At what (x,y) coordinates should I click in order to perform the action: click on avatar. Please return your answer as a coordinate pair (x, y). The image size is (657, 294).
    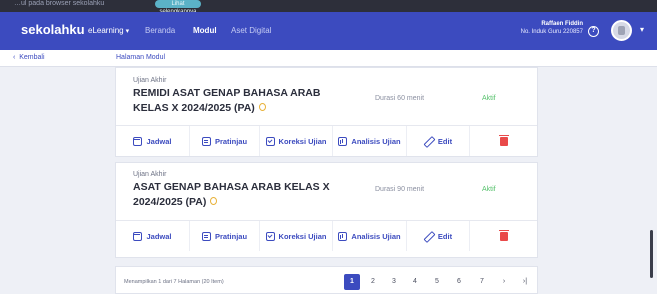
    Looking at the image, I should click on (621, 30).